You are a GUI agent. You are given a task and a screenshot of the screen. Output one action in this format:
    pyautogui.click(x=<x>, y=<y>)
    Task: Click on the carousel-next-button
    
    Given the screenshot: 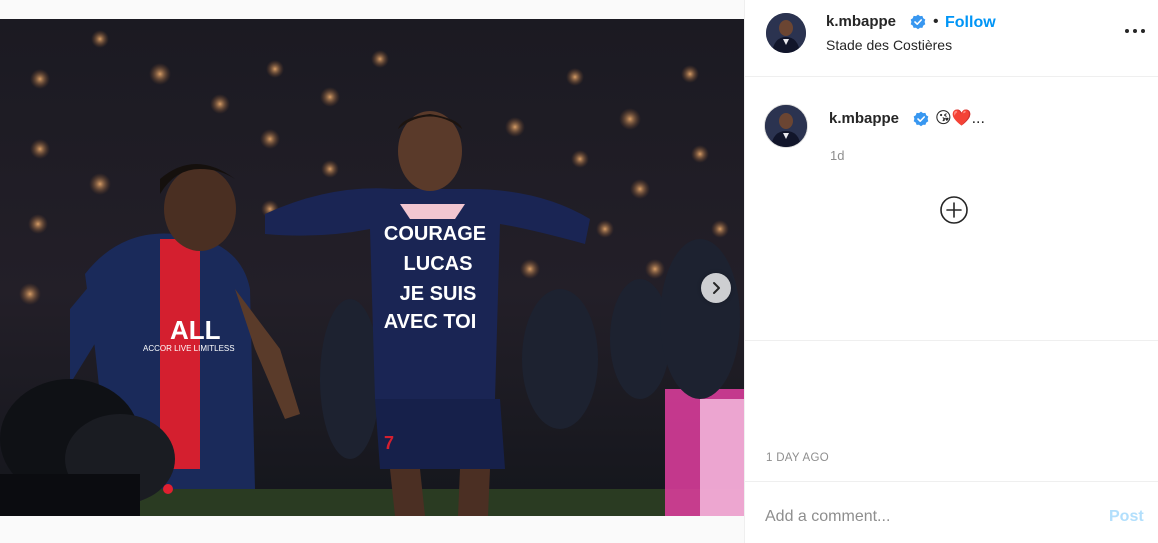 What is the action you would take?
    pyautogui.click(x=716, y=288)
    